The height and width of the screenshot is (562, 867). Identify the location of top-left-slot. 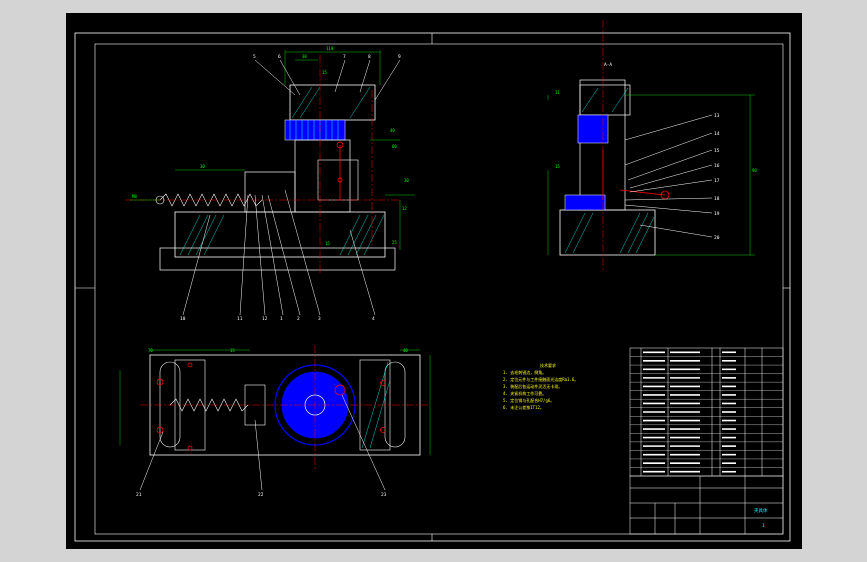
(170, 404).